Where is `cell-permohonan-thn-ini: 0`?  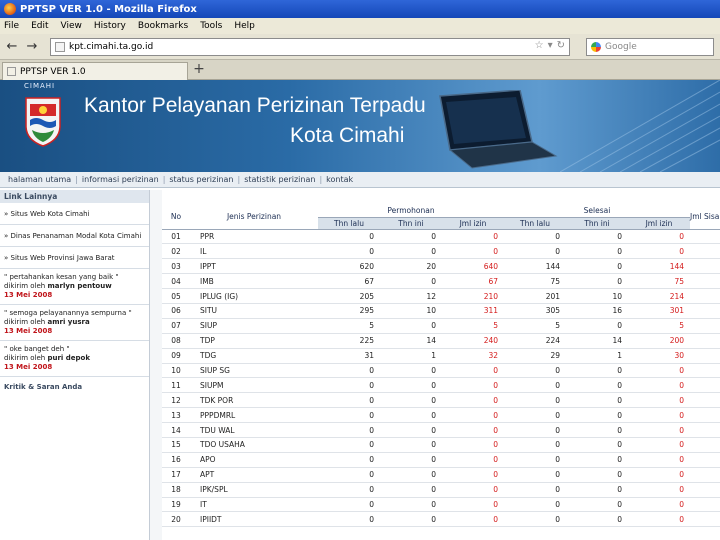 cell-permohonan-thn-ini: 0 is located at coordinates (411, 400).